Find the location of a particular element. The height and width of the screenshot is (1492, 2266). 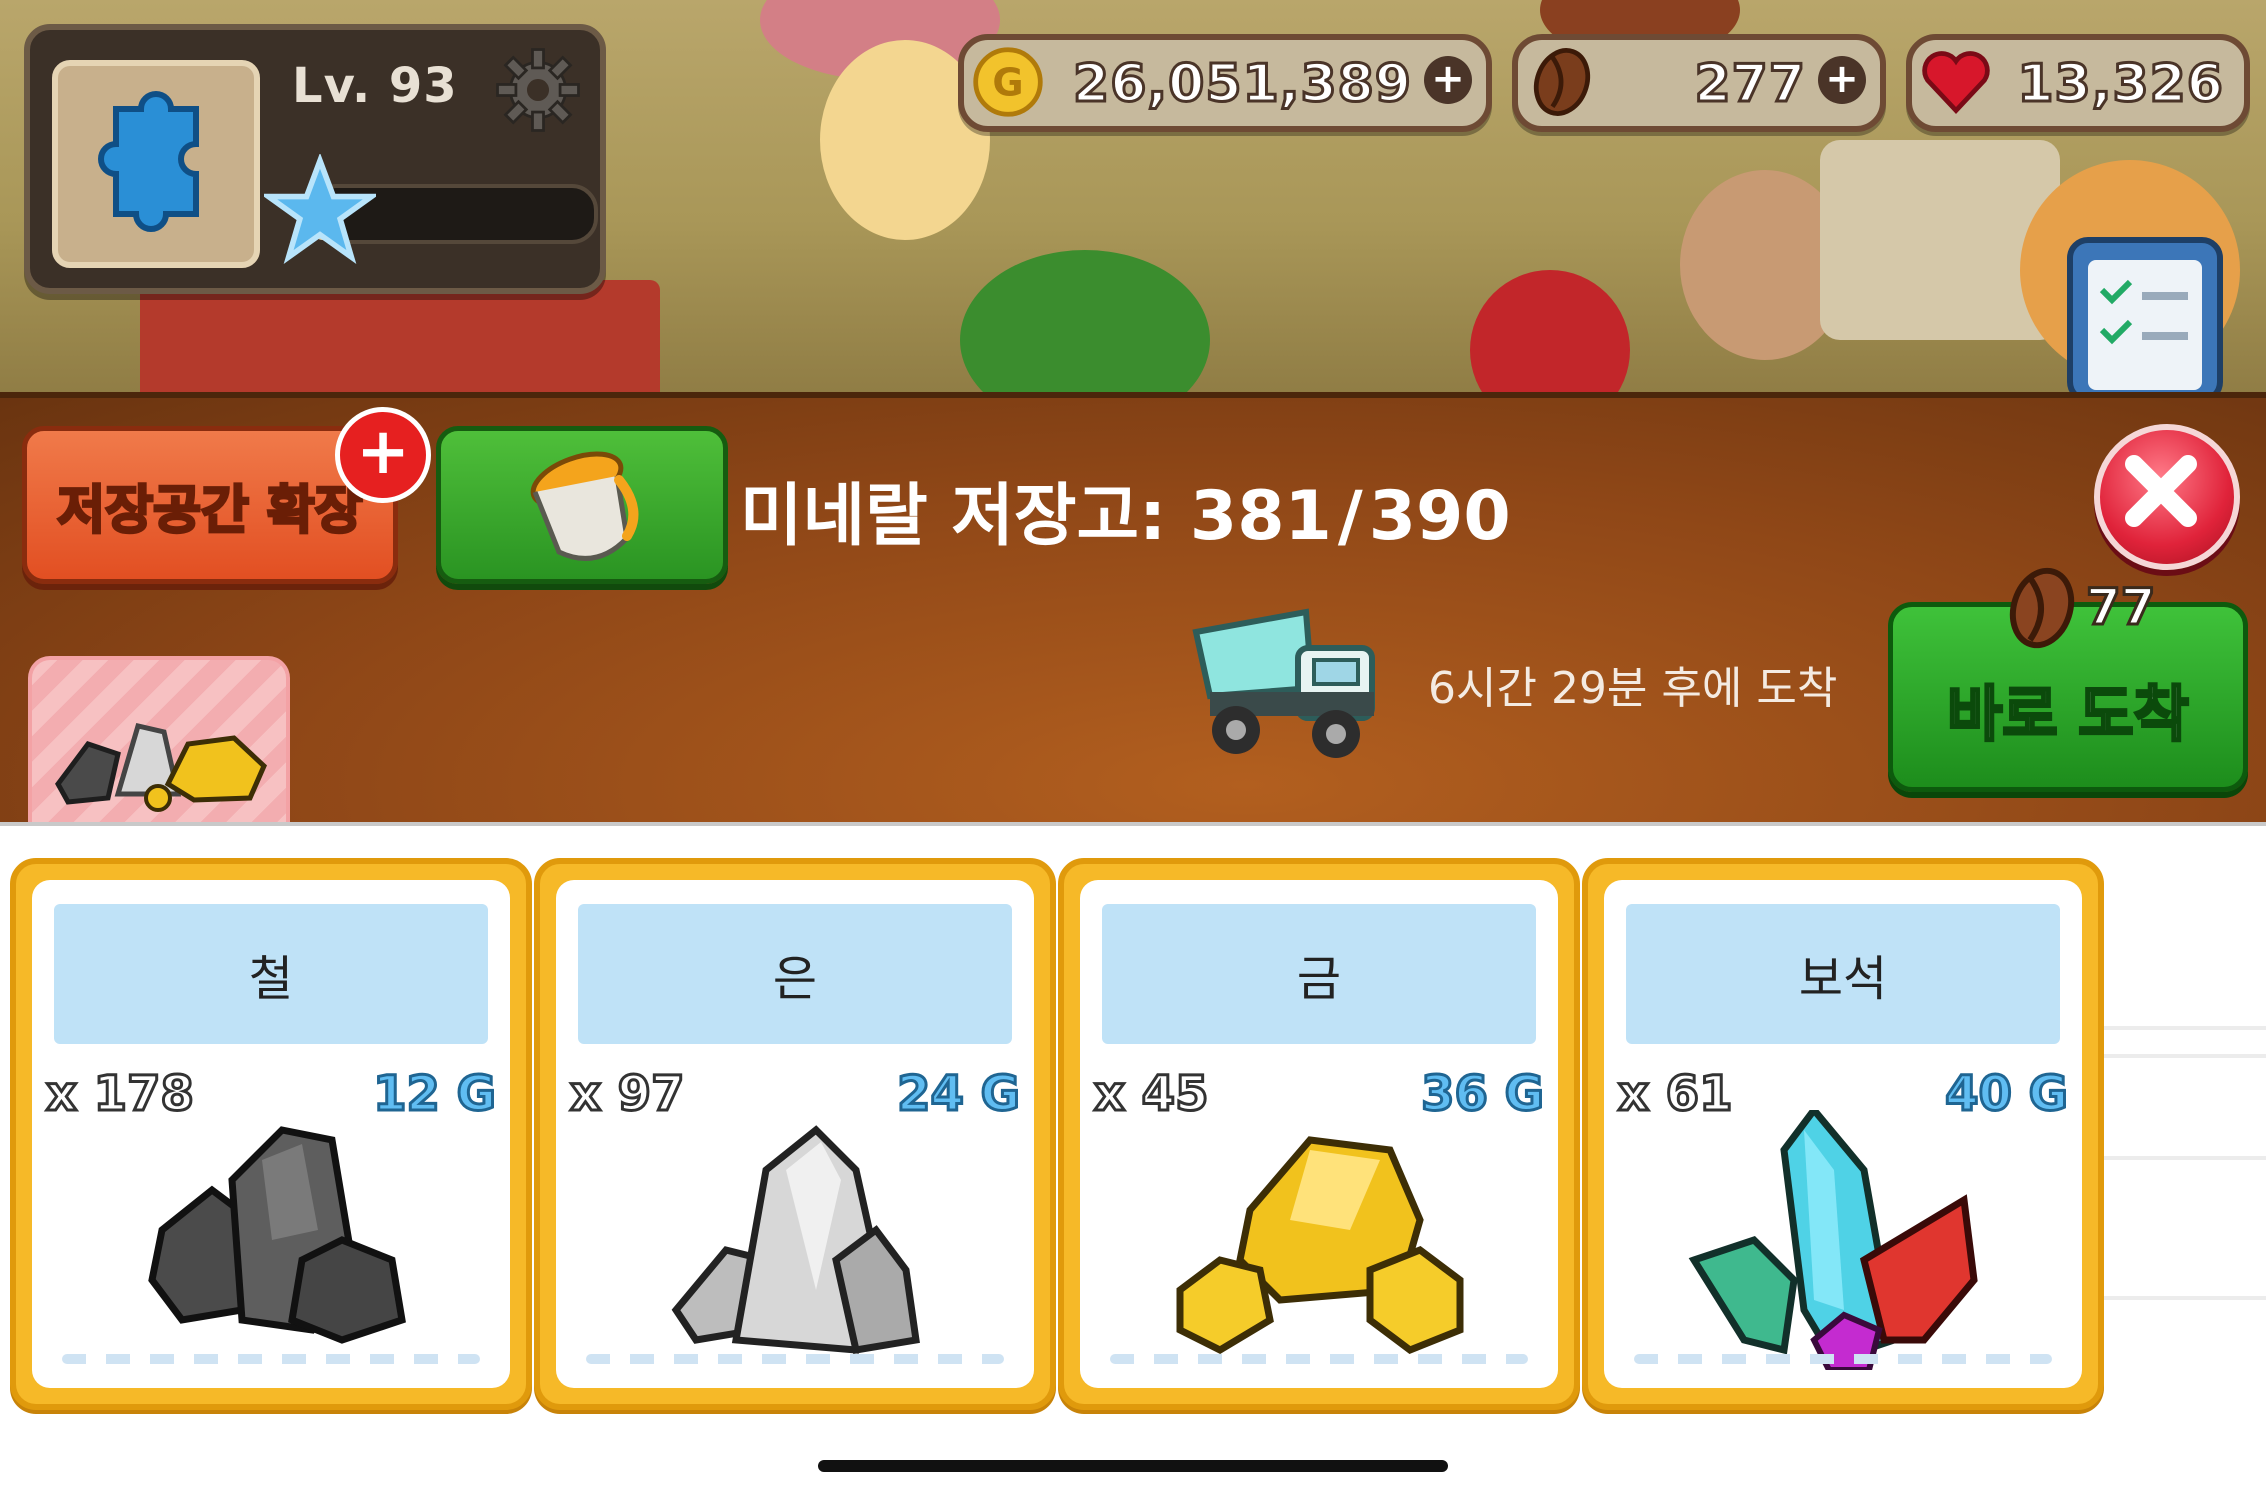

avatar is located at coordinates (156, 164).